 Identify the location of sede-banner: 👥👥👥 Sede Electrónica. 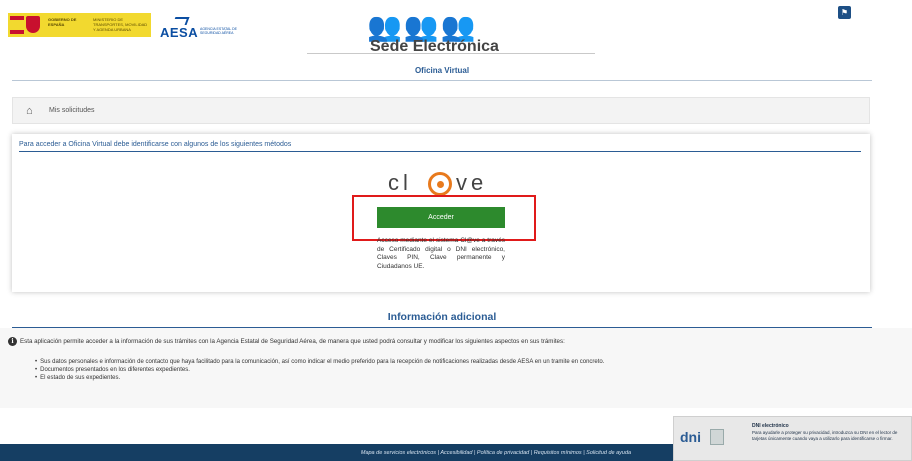
(451, 32).